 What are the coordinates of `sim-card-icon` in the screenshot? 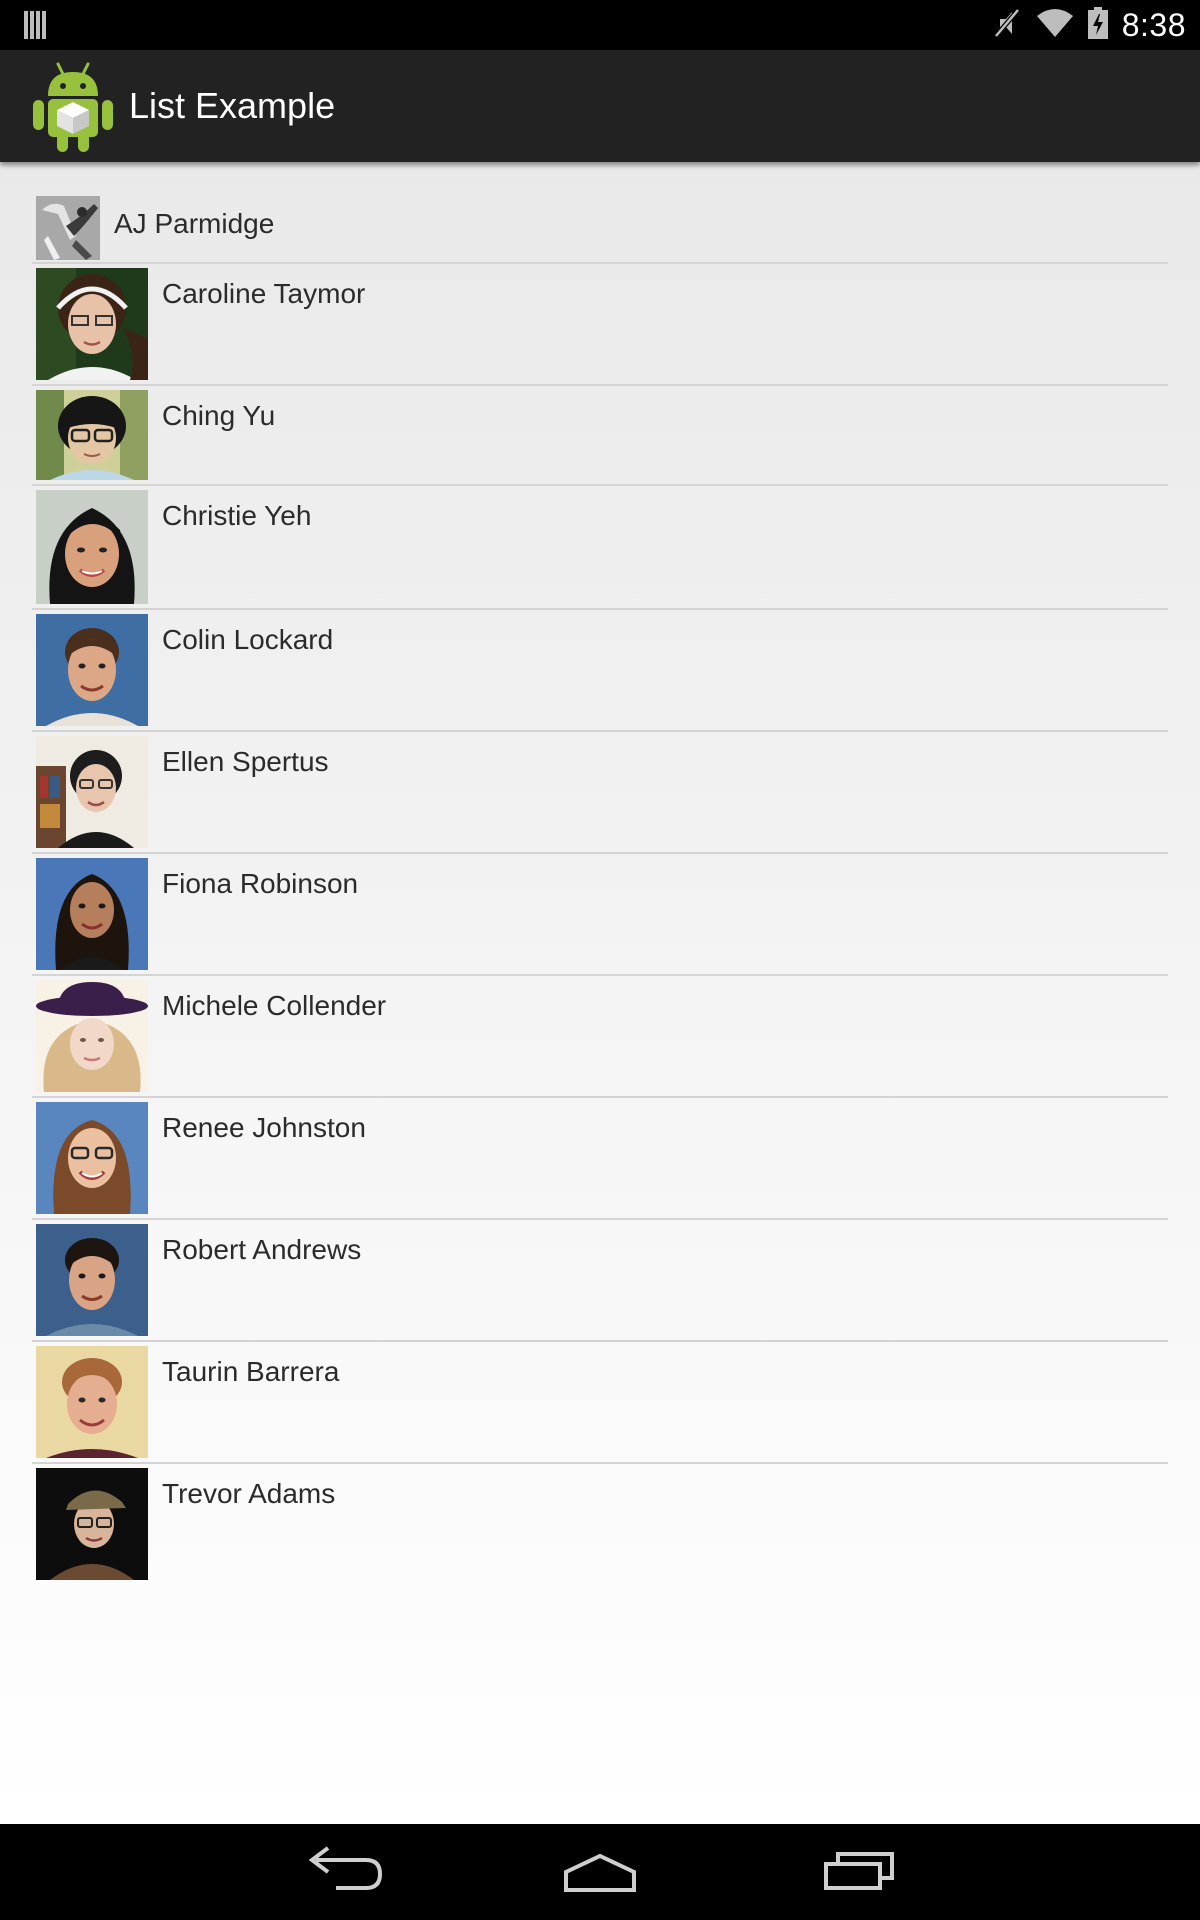 It's located at (36, 25).